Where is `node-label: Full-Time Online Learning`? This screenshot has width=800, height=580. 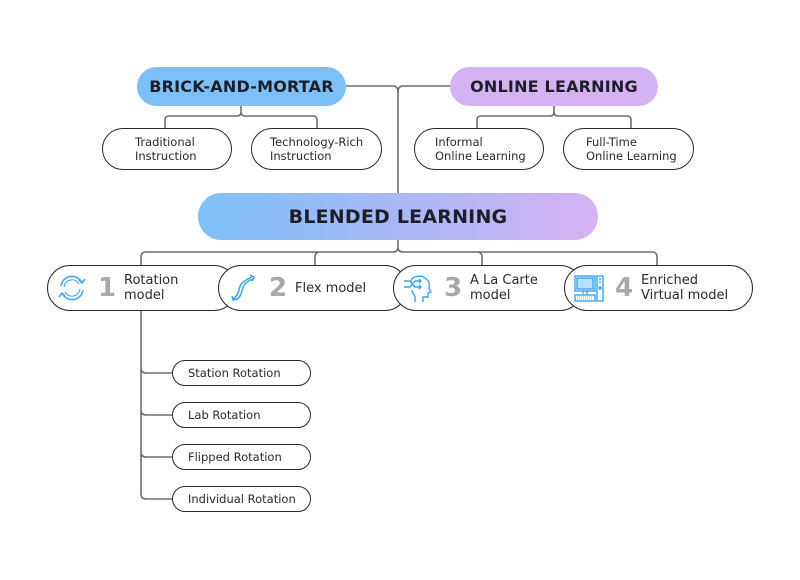
node-label: Full-Time Online Learning is located at coordinates (631, 149).